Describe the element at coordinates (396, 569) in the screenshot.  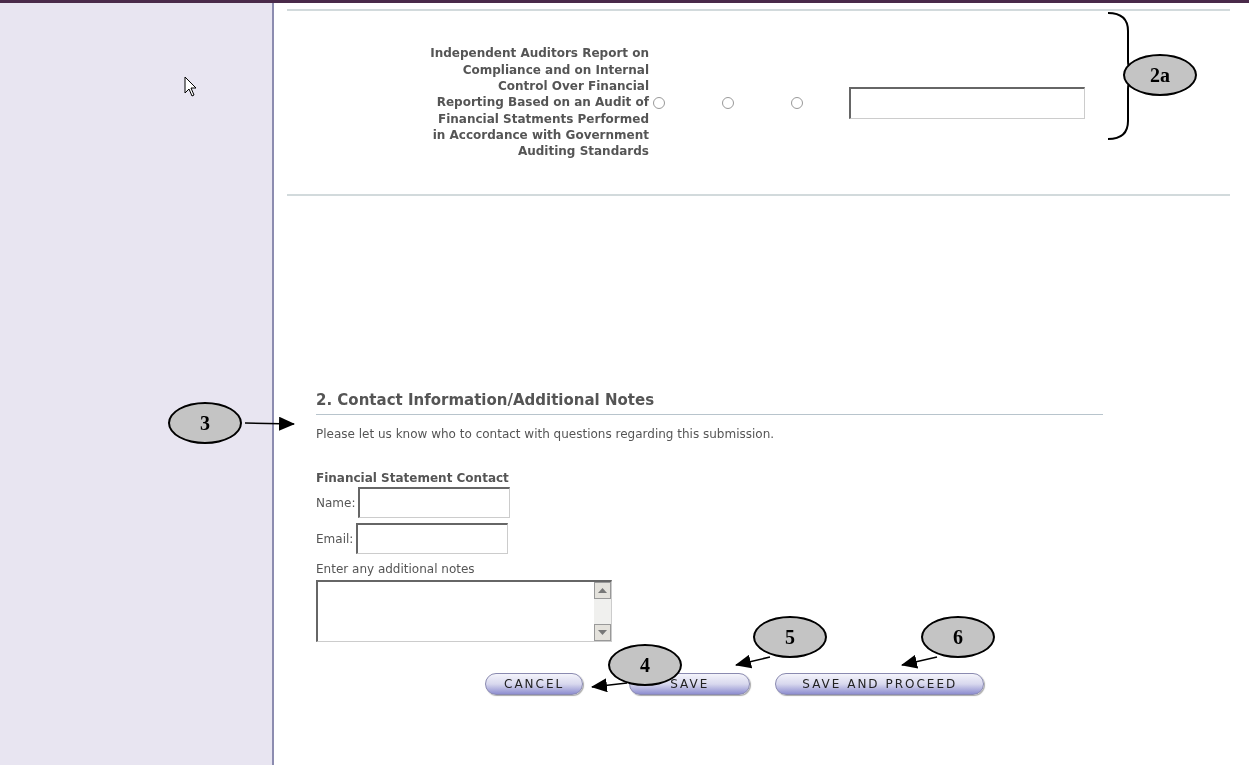
I see `notes-label: Enter any additional notes` at that location.